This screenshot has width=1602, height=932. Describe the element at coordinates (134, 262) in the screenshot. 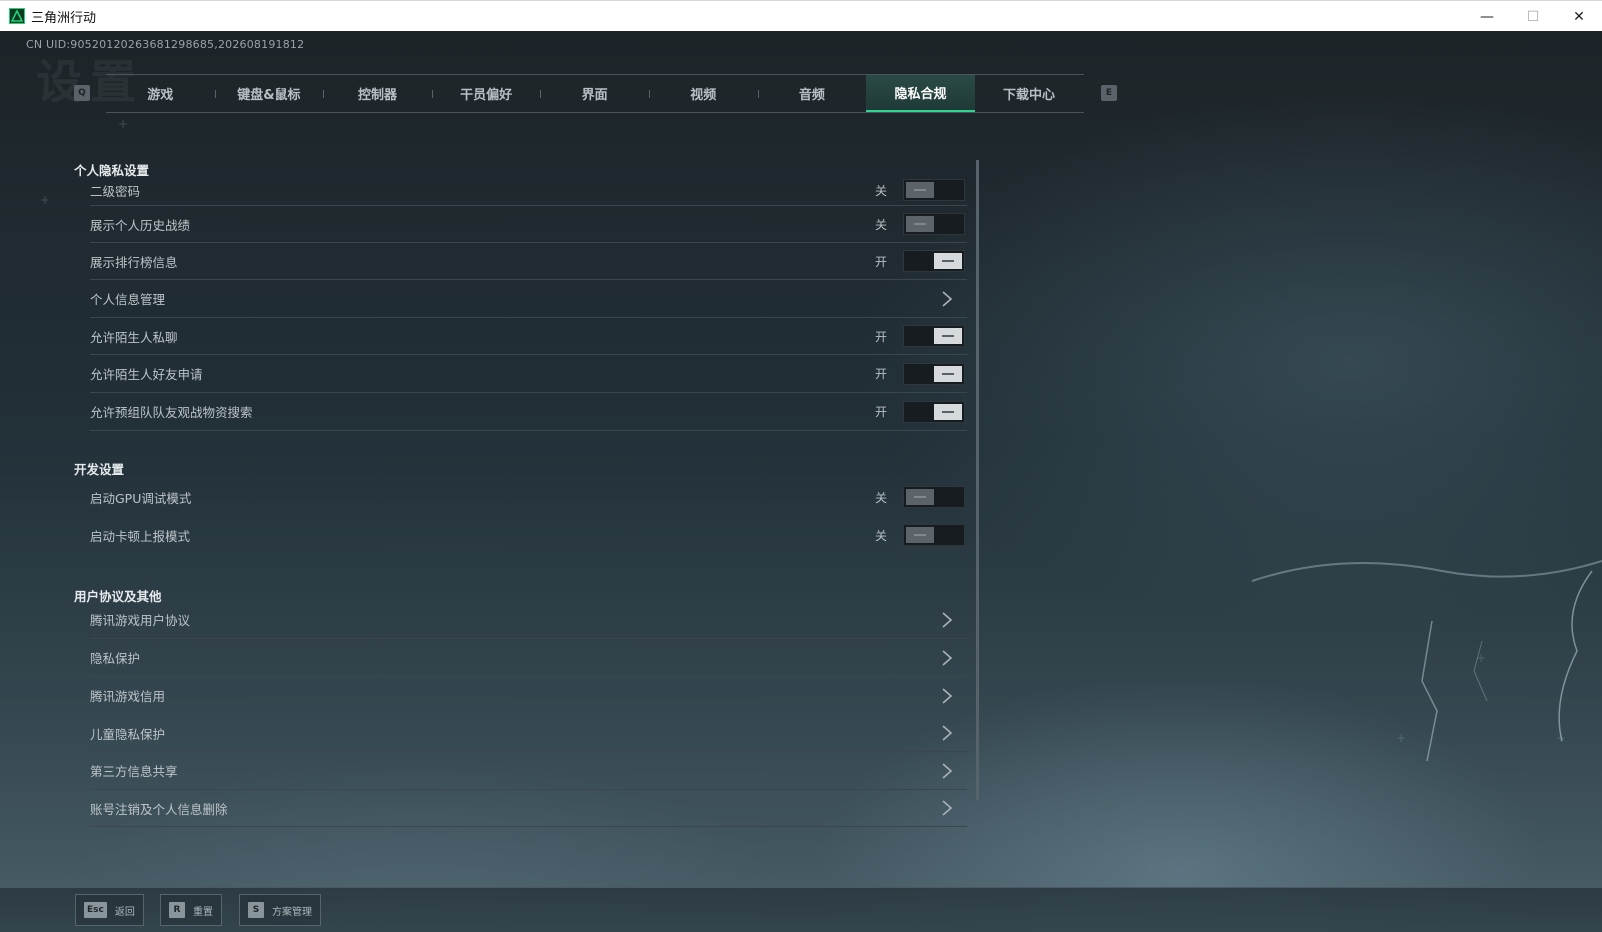

I see `setting-label: 展示排行榜信息` at that location.